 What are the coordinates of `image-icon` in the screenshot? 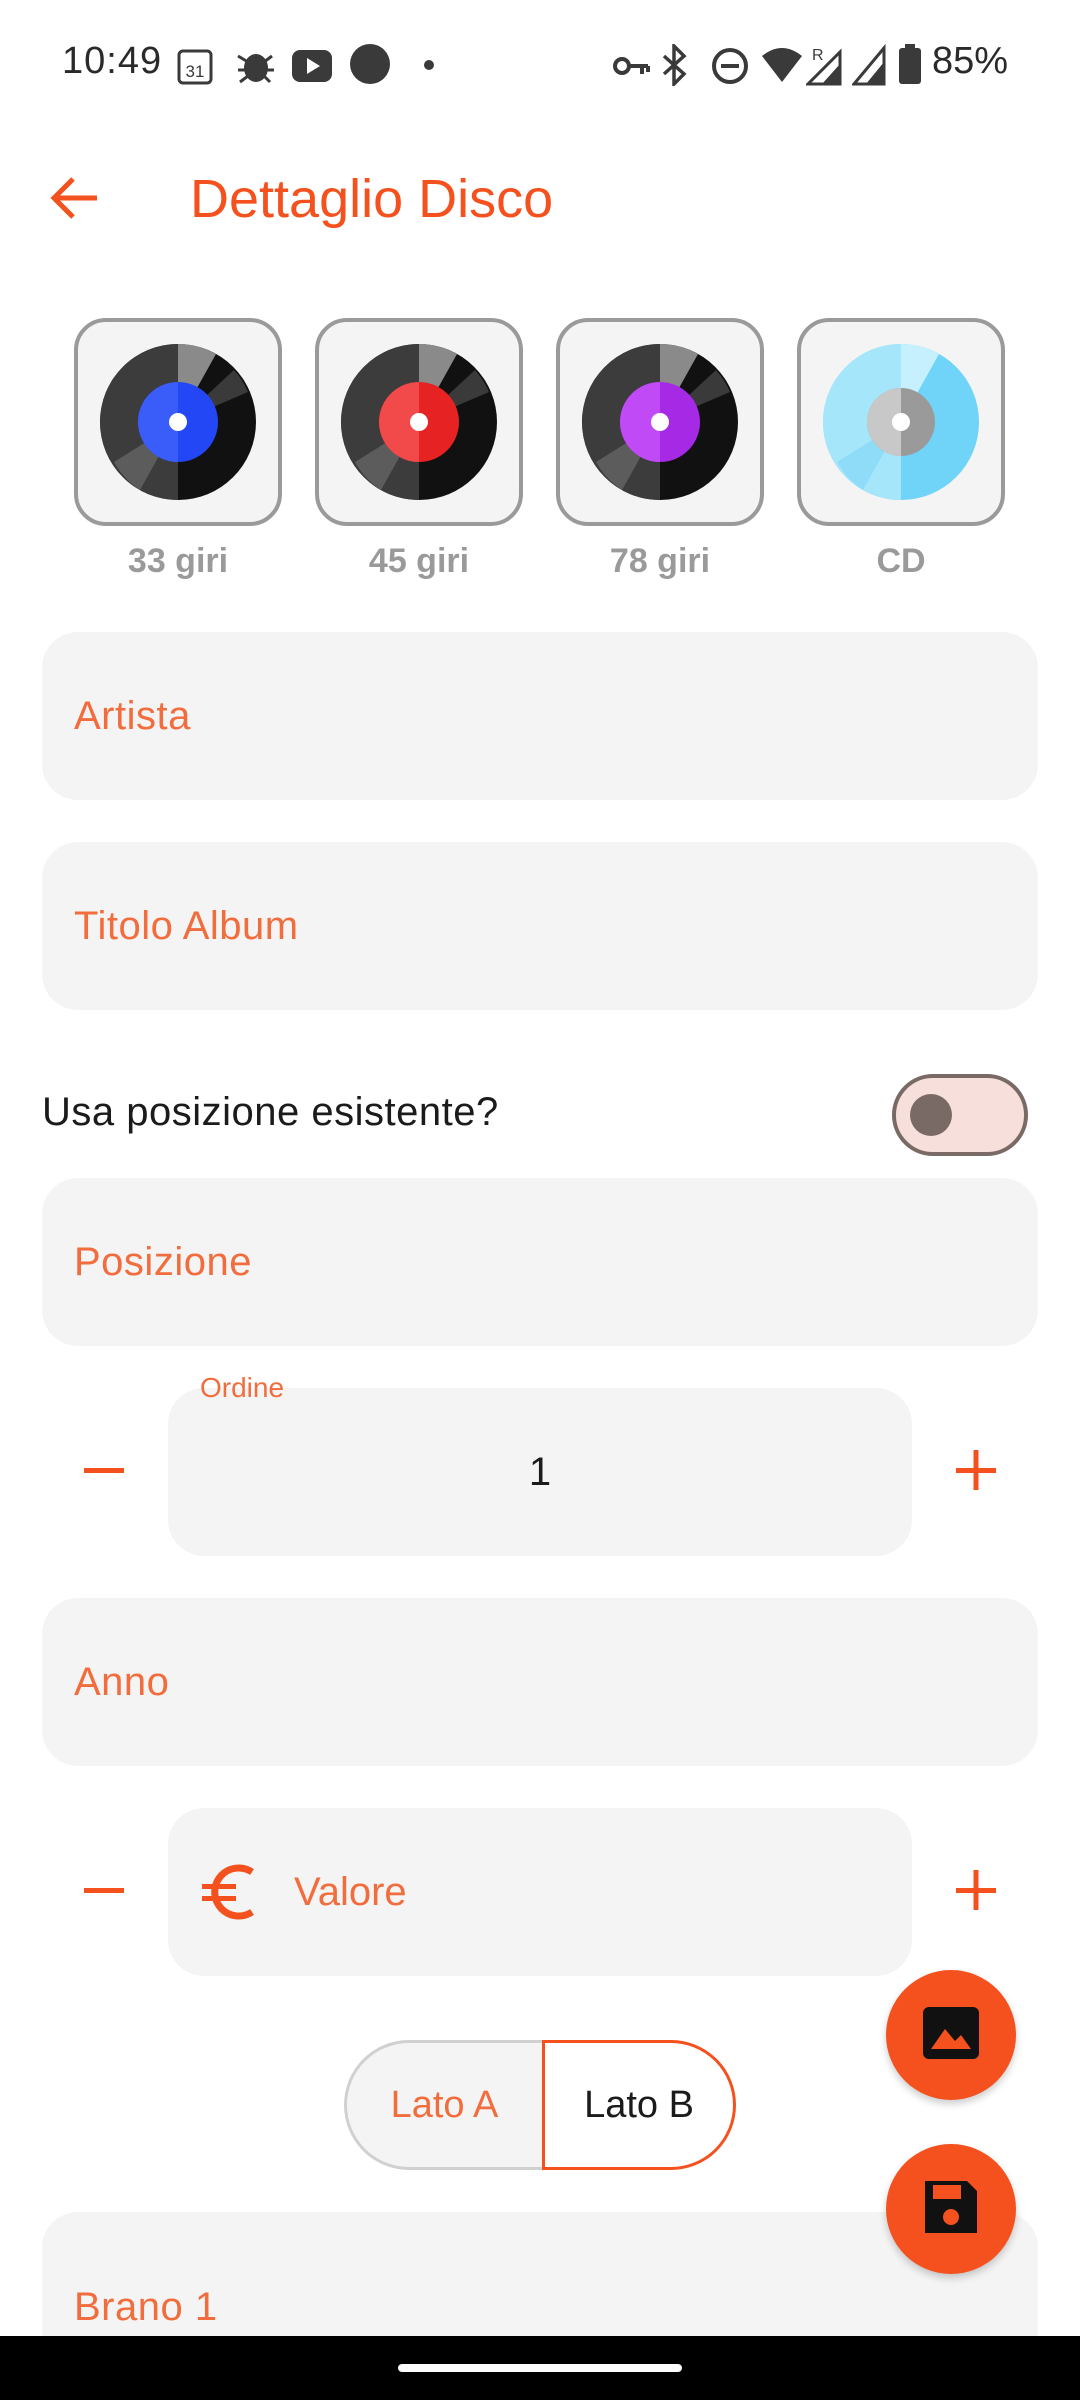 It's located at (951, 2035).